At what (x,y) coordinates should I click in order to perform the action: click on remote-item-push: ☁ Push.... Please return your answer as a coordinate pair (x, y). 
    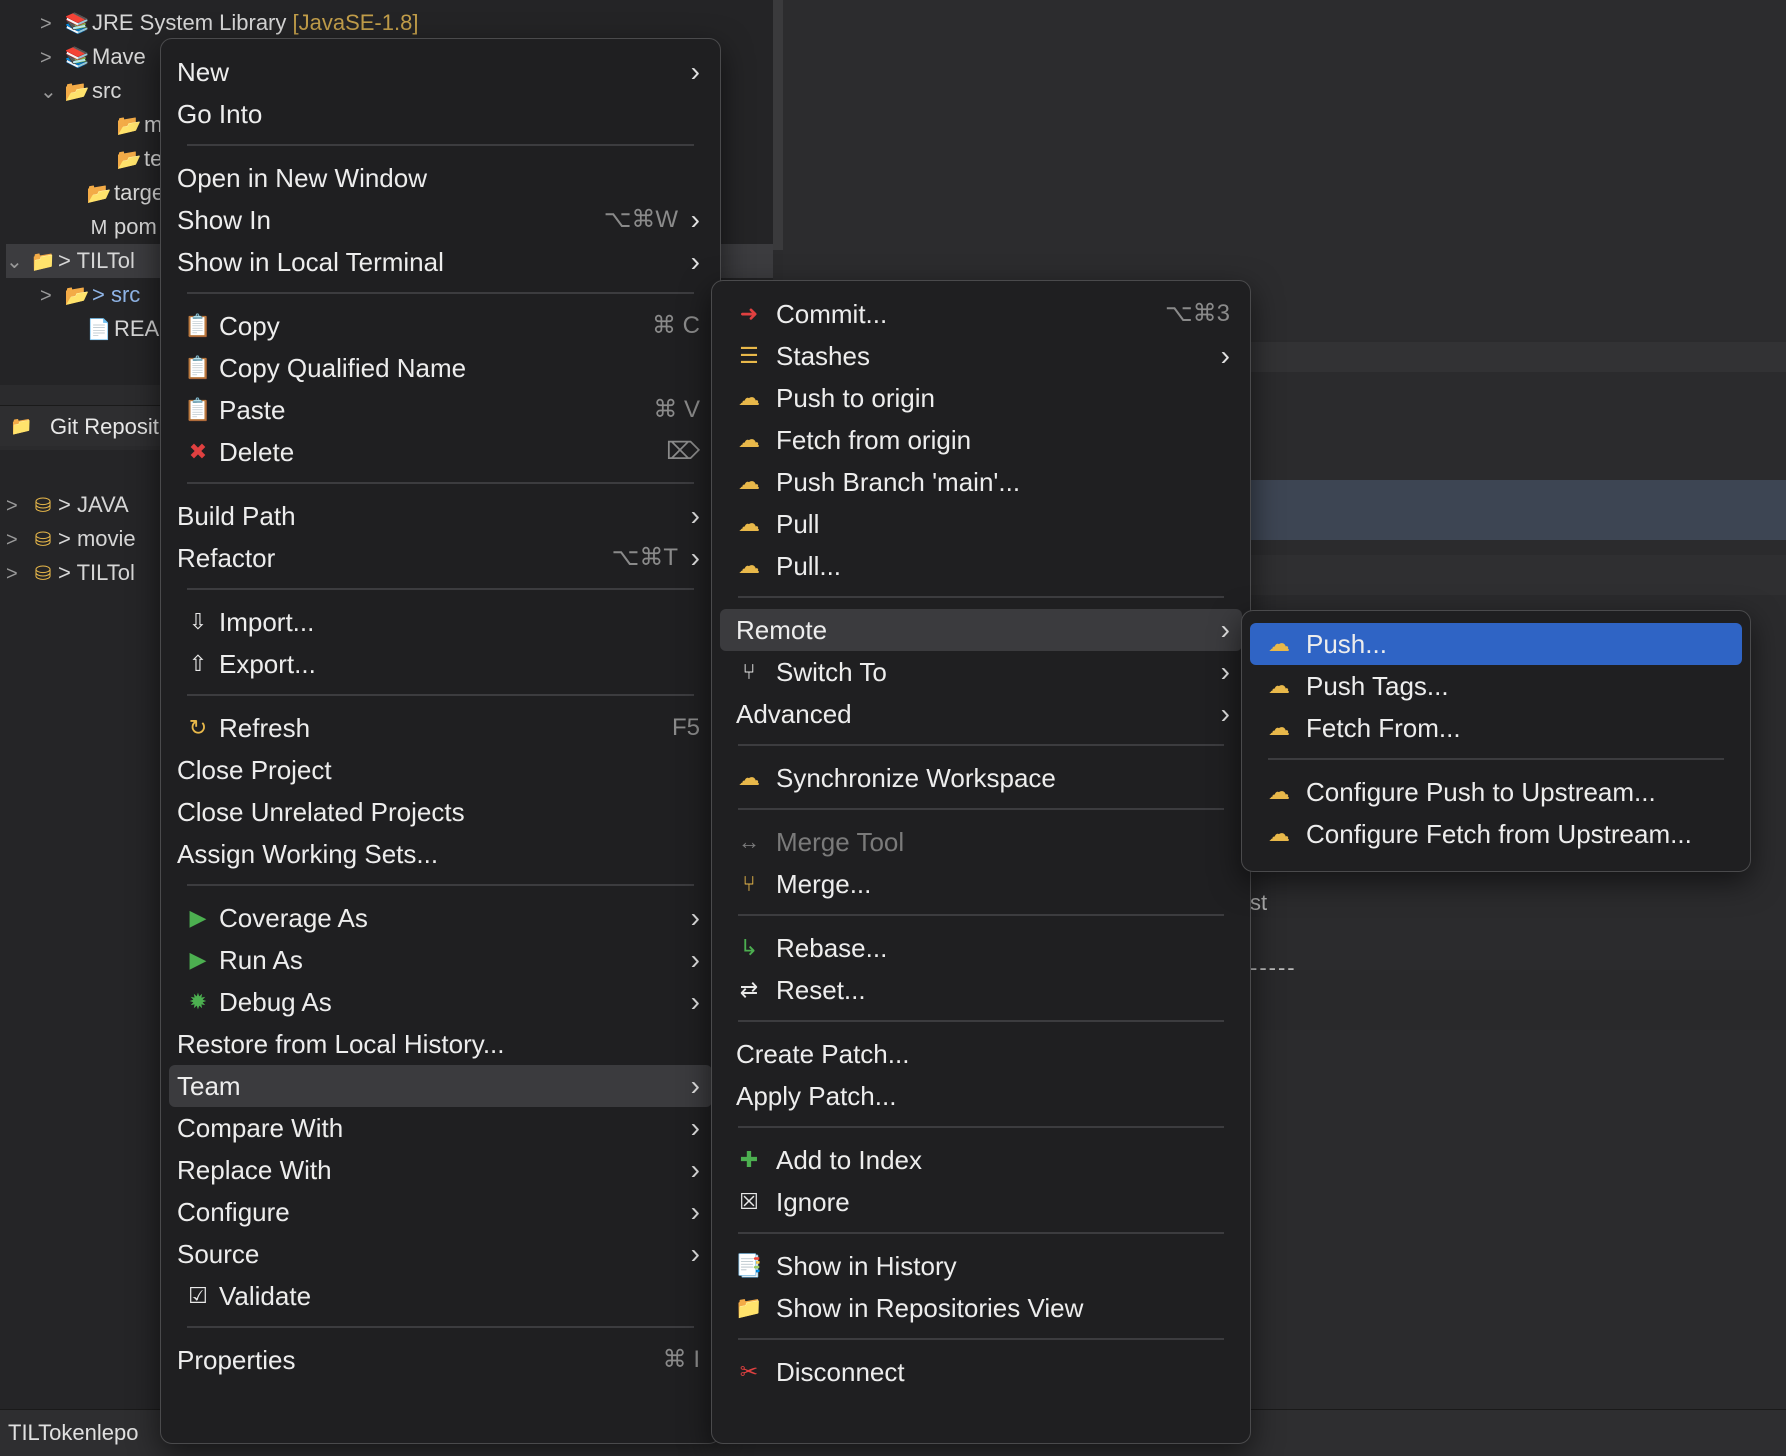
    Looking at the image, I should click on (1496, 644).